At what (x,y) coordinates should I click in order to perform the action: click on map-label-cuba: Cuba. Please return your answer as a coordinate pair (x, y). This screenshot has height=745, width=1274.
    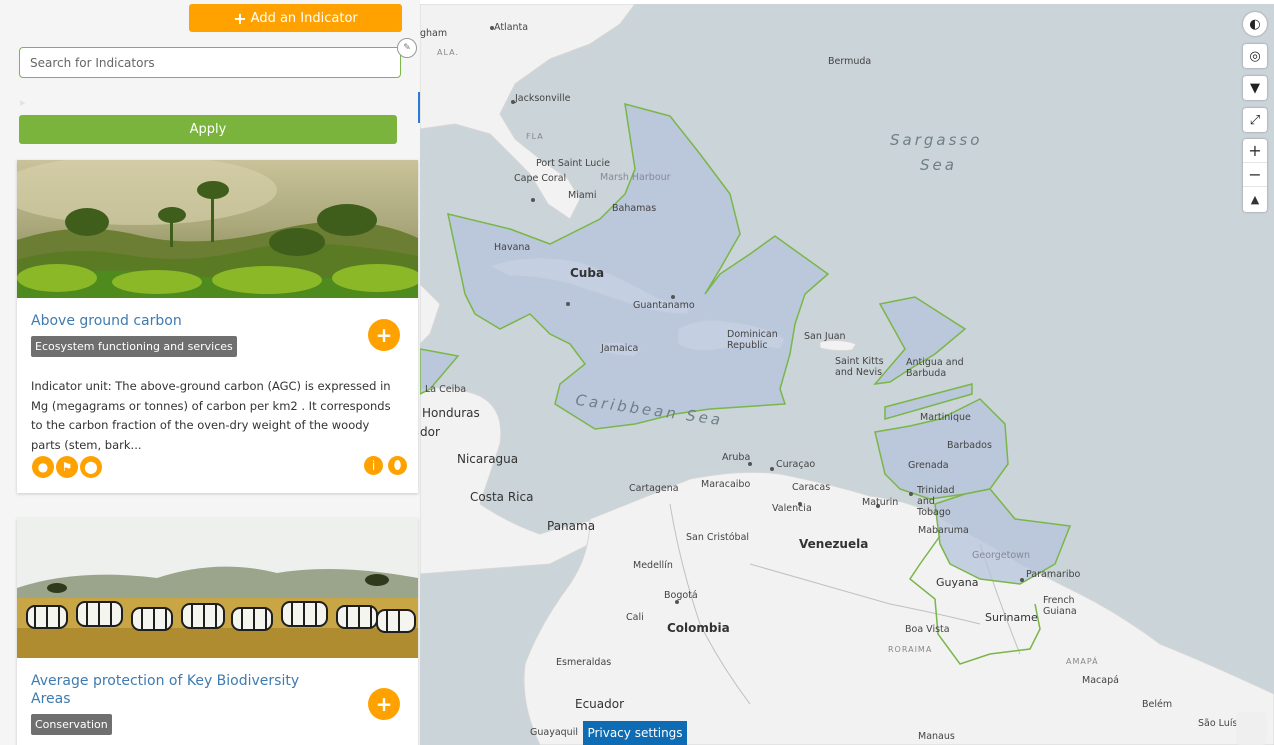
    Looking at the image, I should click on (587, 273).